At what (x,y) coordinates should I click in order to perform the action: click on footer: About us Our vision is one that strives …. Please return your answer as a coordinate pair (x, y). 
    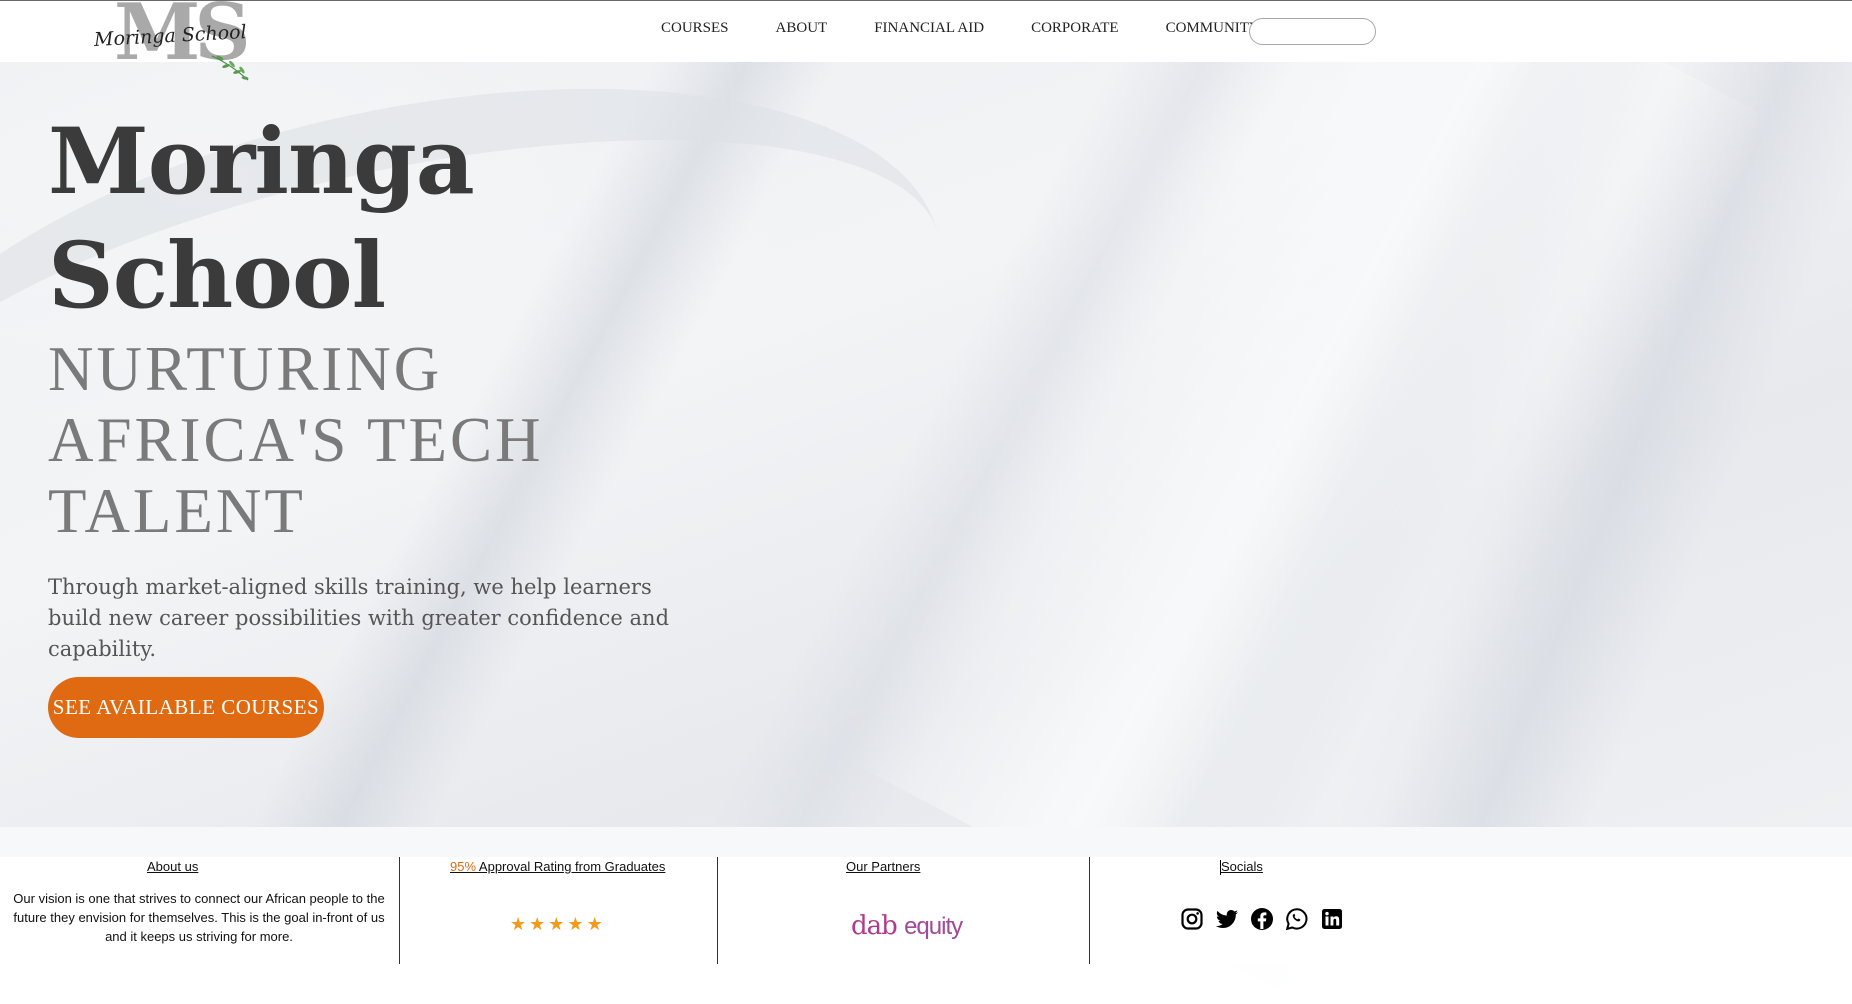
    Looking at the image, I should click on (926, 895).